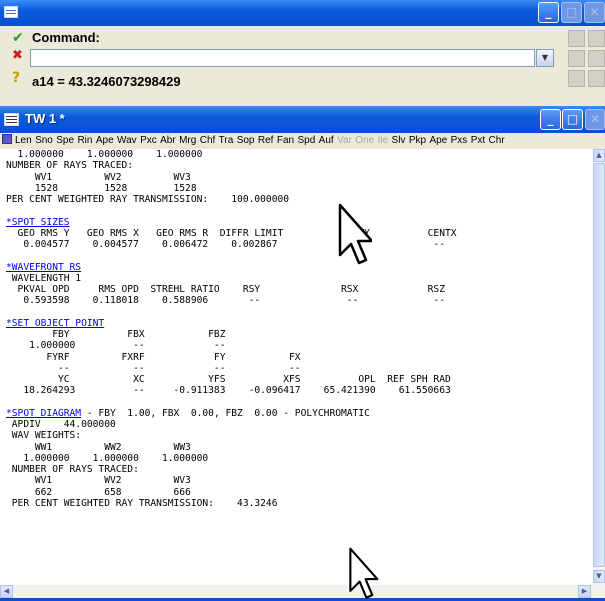 Image resolution: width=605 pixels, height=601 pixels. What do you see at coordinates (282, 58) in the screenshot?
I see `command-input` at bounding box center [282, 58].